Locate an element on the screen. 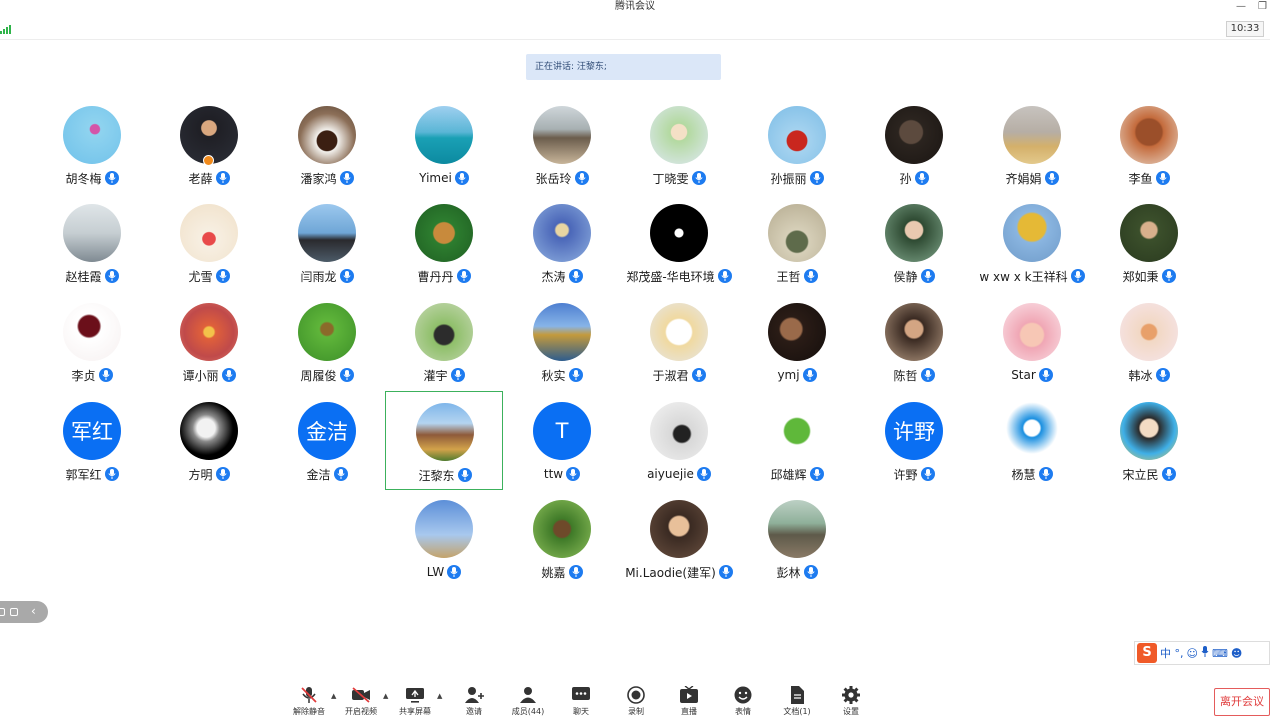 The width and height of the screenshot is (1270, 724). participant-tile: 周履俊 is located at coordinates (327, 341).